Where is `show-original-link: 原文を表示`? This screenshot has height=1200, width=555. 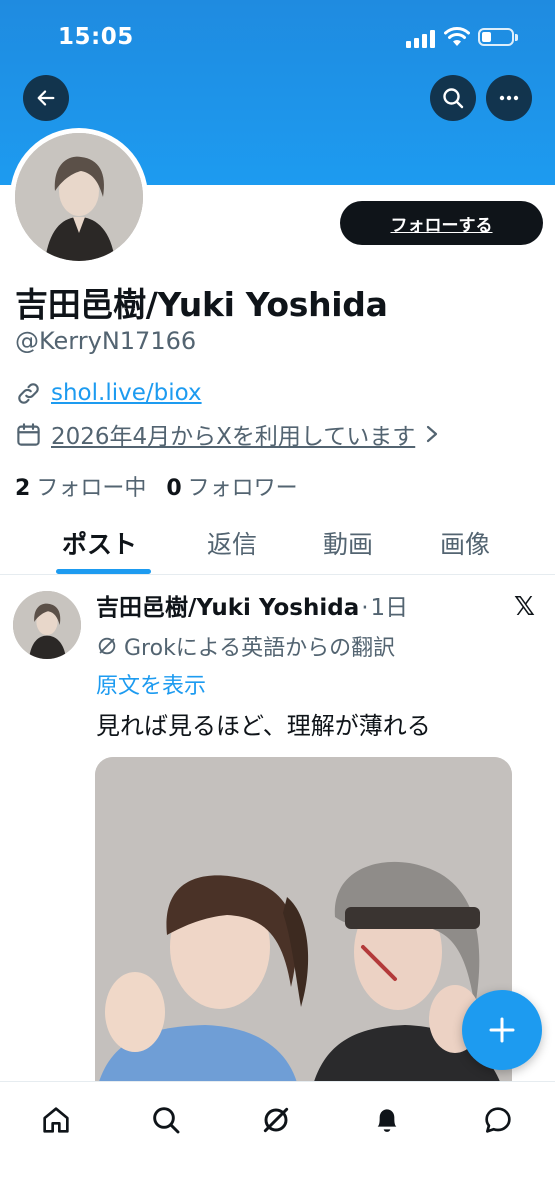 show-original-link: 原文を表示 is located at coordinates (151, 684).